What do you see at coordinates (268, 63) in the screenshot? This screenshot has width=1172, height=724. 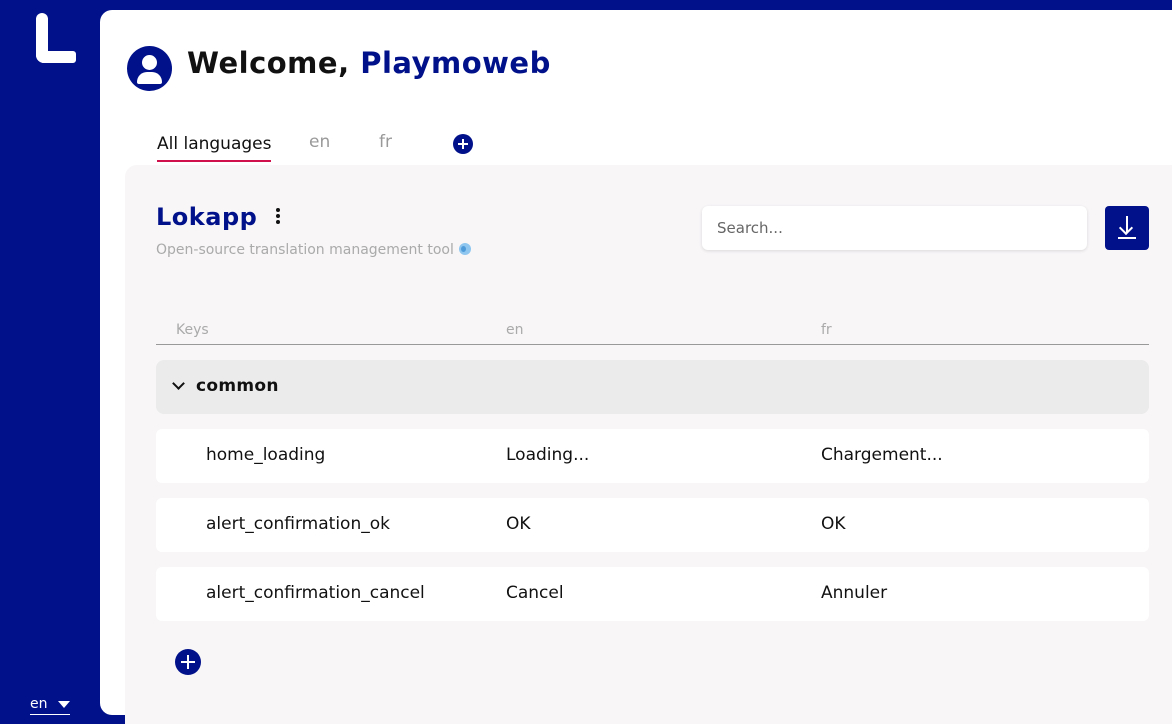 I see `welcome-prefix: Welcome,` at bounding box center [268, 63].